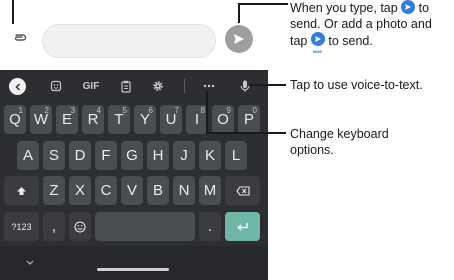  Describe the element at coordinates (119, 119) in the screenshot. I see `key-t: T5` at that location.